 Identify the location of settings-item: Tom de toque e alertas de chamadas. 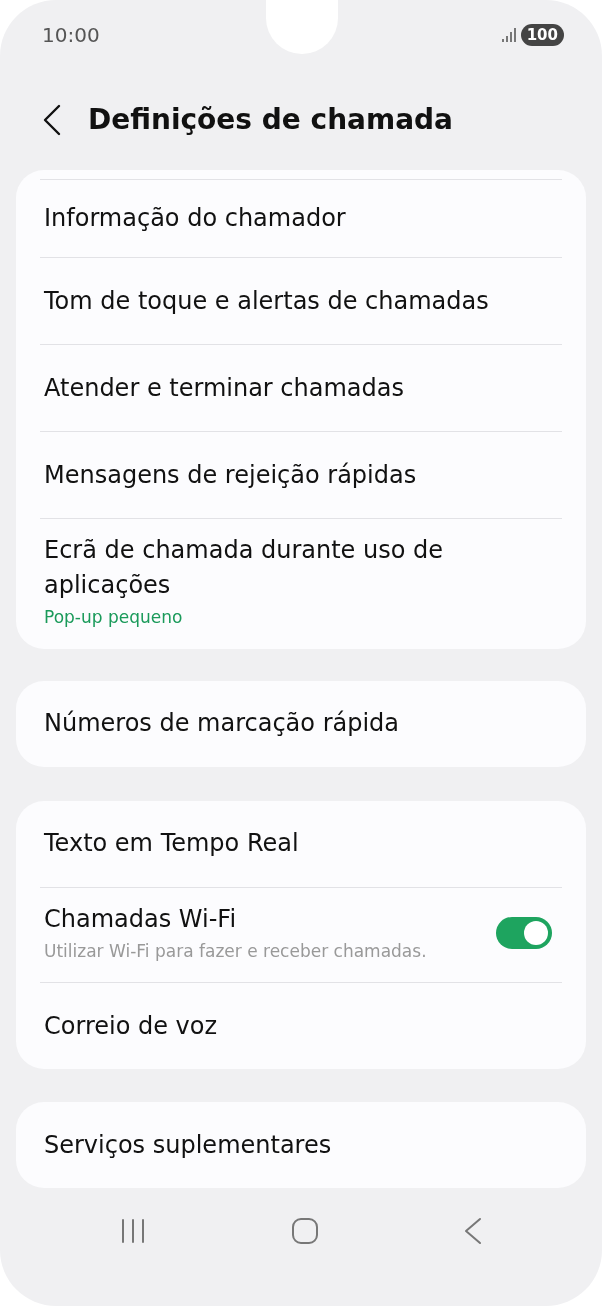
(301, 301).